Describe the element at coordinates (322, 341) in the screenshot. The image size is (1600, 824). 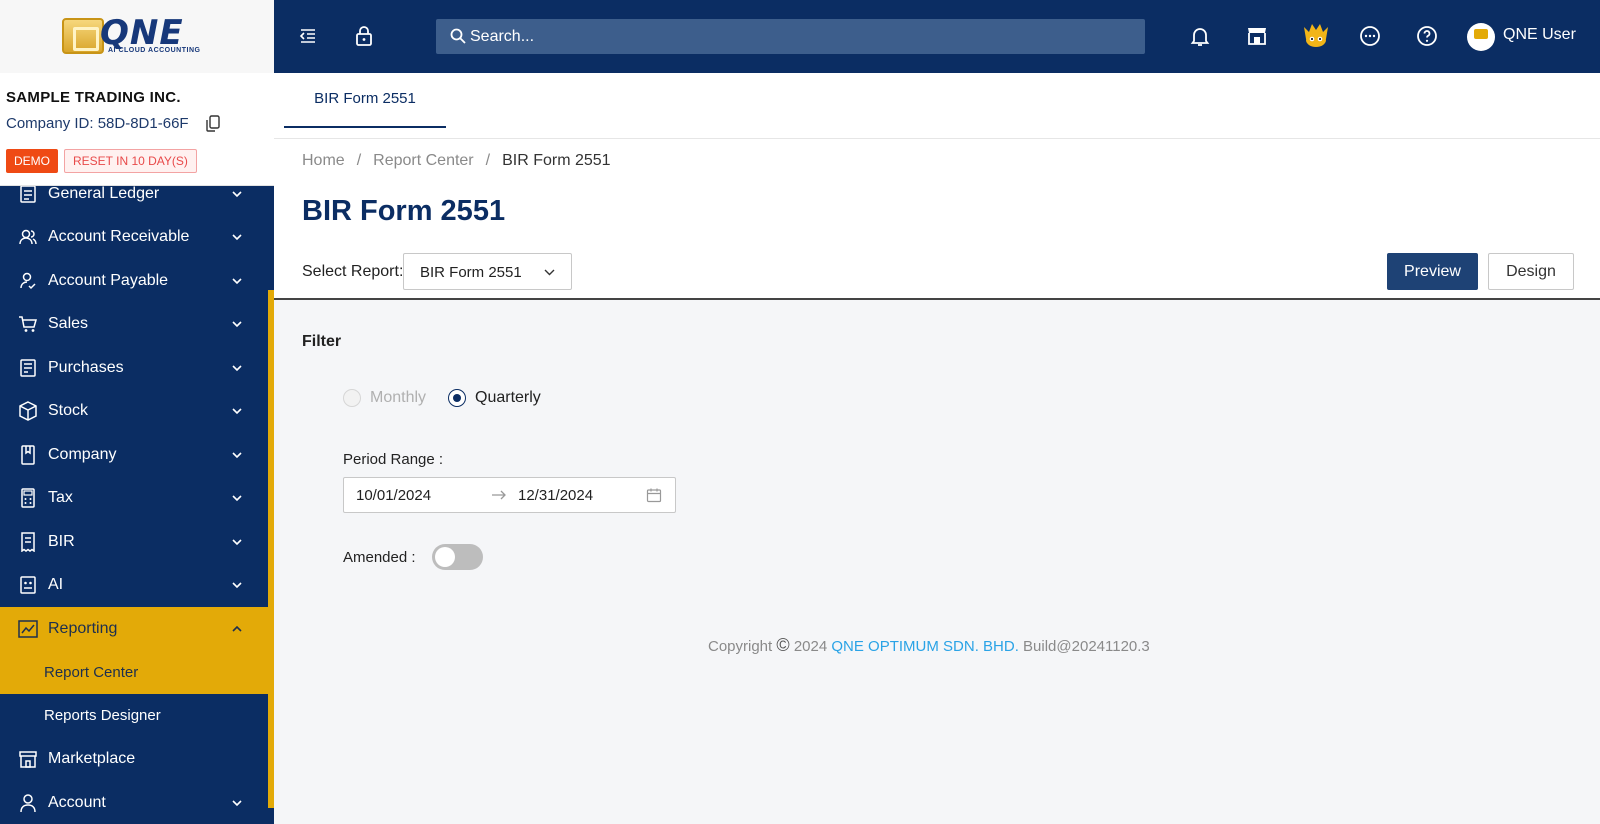
I see `filter-title: Filter` at that location.